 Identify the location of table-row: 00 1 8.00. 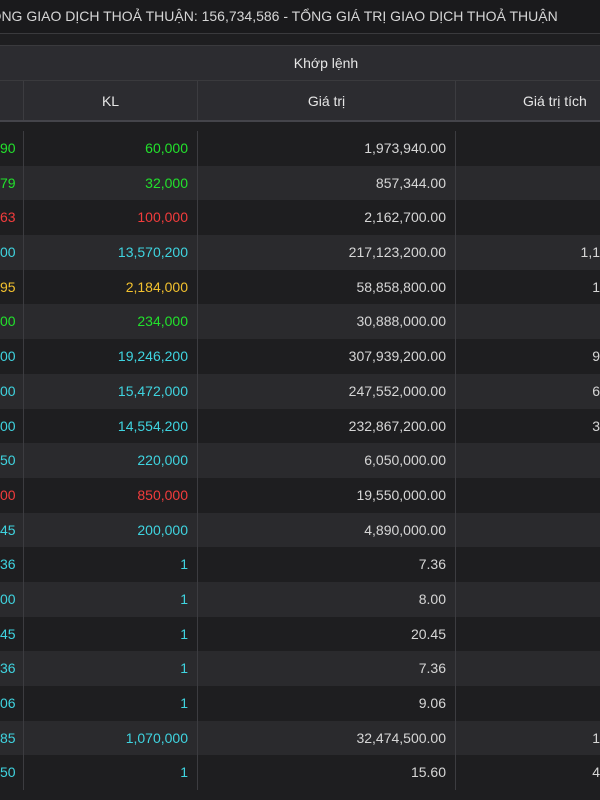
(300, 599).